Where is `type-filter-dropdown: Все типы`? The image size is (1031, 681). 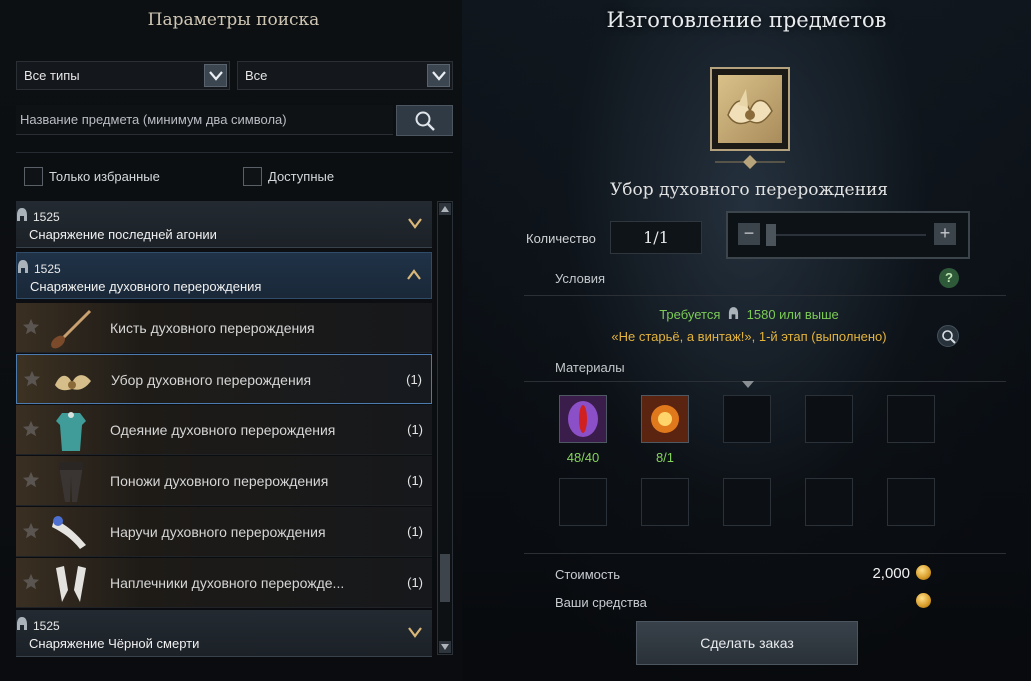
type-filter-dropdown: Все типы is located at coordinates (123, 75).